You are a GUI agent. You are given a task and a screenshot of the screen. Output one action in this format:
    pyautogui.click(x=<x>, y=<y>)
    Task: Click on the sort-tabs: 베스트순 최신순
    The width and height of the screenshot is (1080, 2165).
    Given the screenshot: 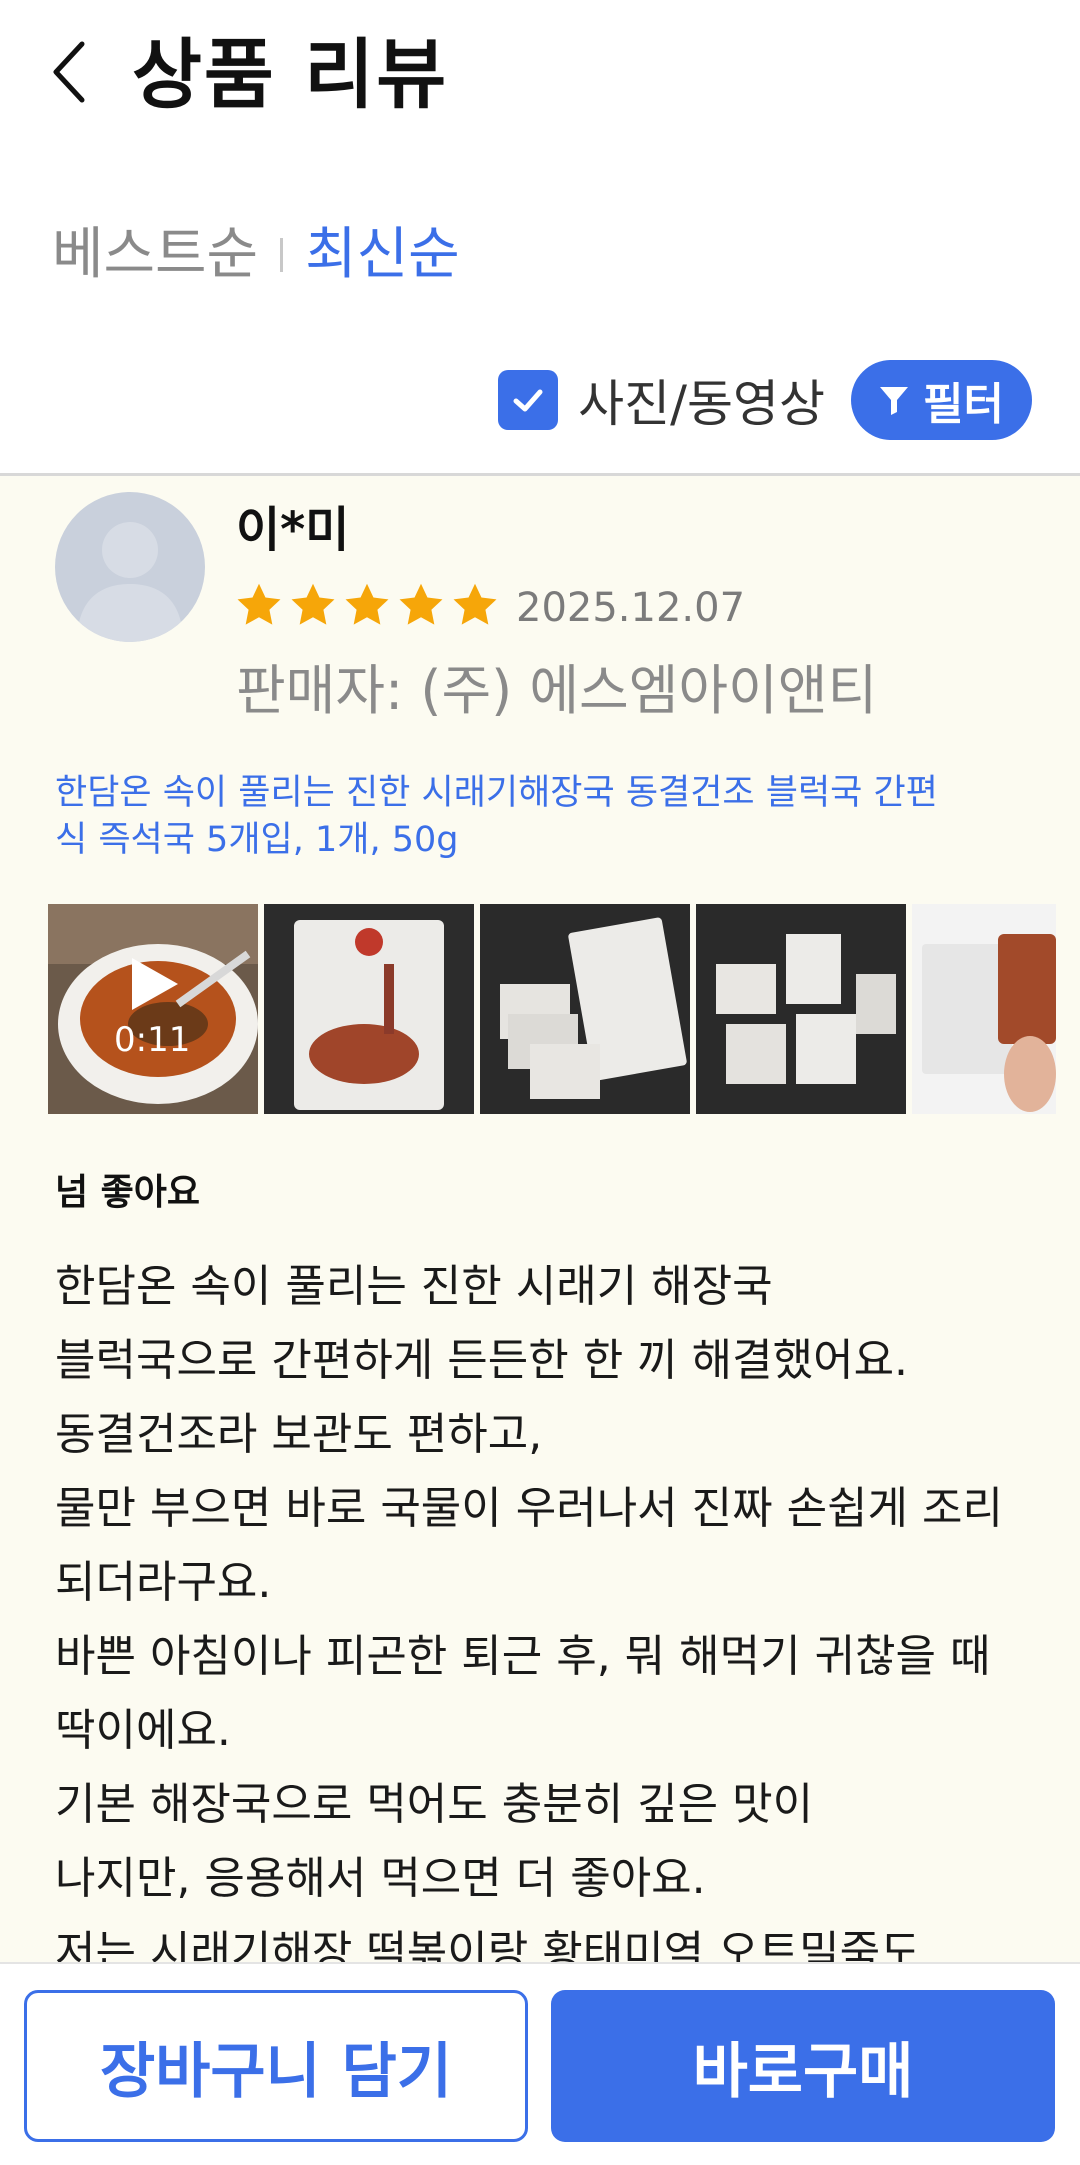 What is the action you would take?
    pyautogui.click(x=256, y=255)
    